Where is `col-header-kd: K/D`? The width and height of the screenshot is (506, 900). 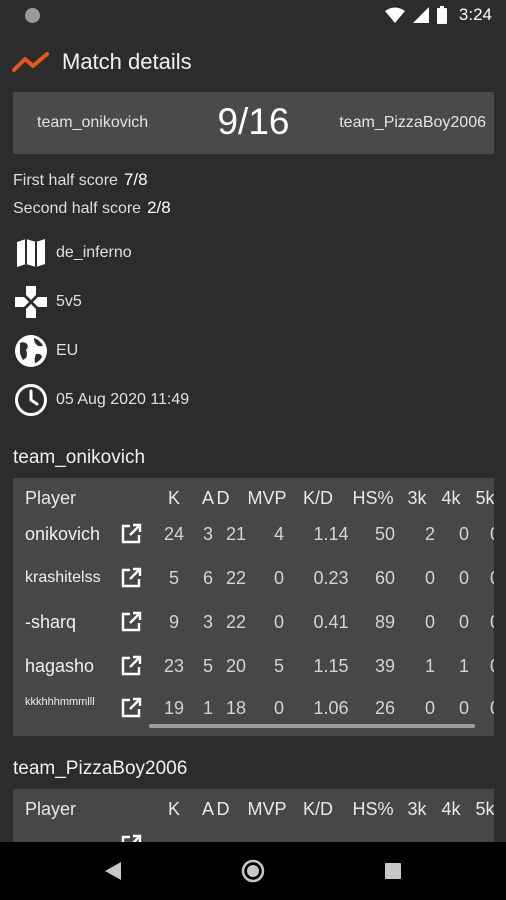
col-header-kd: K/D is located at coordinates (317, 498).